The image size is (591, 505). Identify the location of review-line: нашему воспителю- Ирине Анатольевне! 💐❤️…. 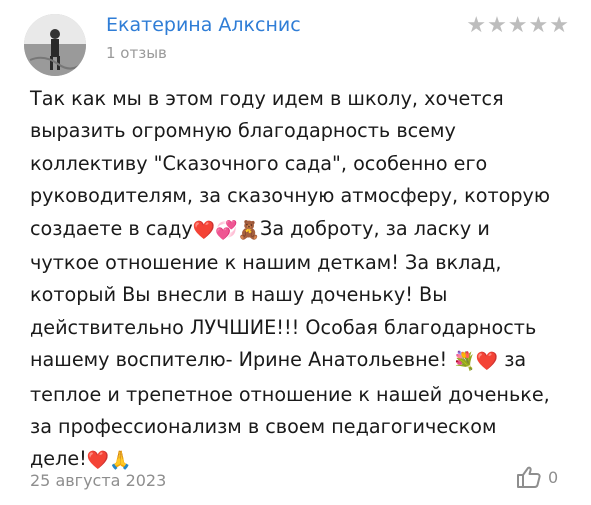
(278, 360).